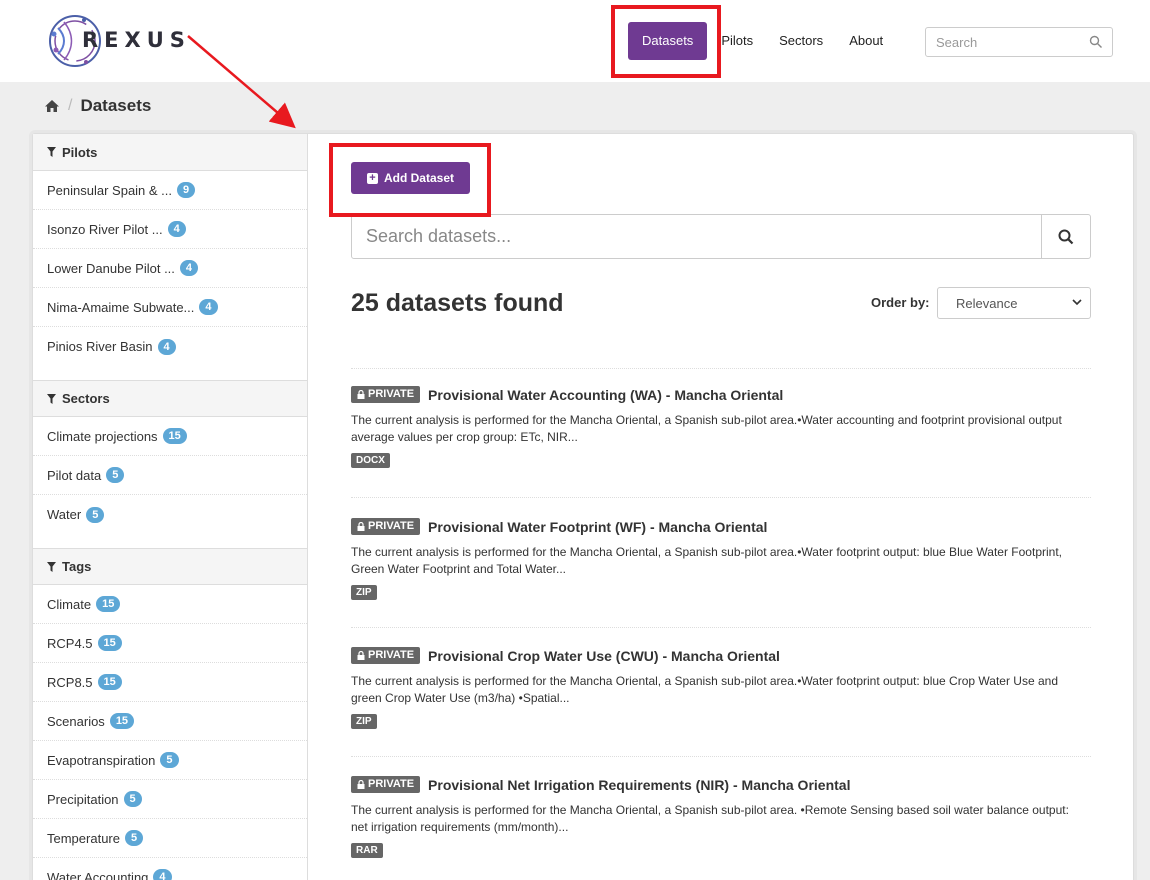  I want to click on header-search, so click(1019, 42).